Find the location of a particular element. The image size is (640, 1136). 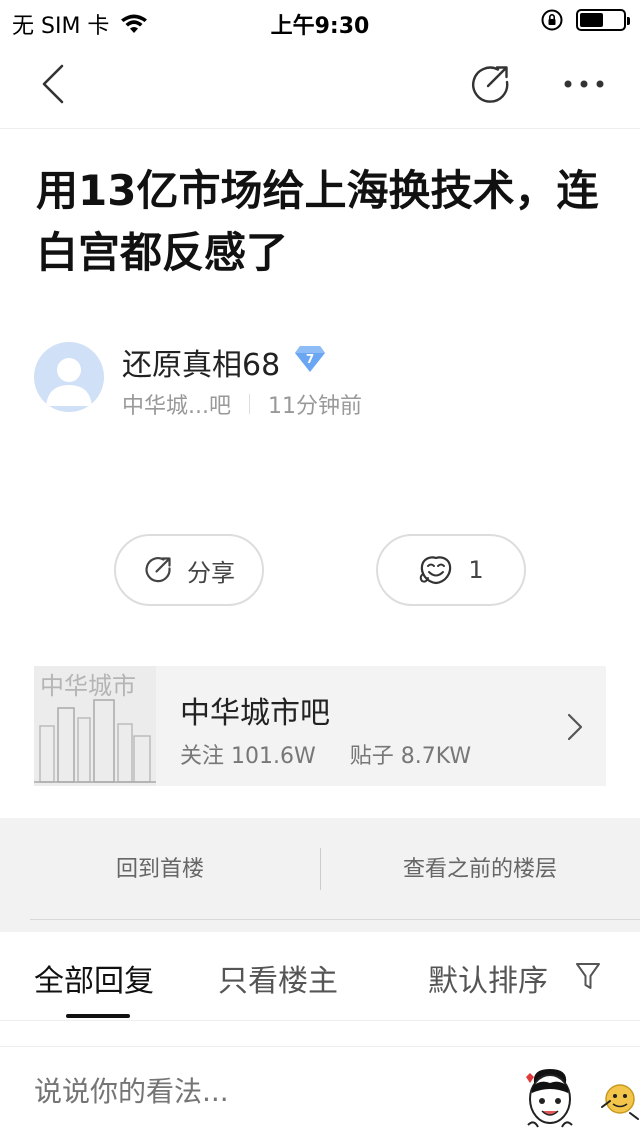

battery-icon is located at coordinates (603, 20).